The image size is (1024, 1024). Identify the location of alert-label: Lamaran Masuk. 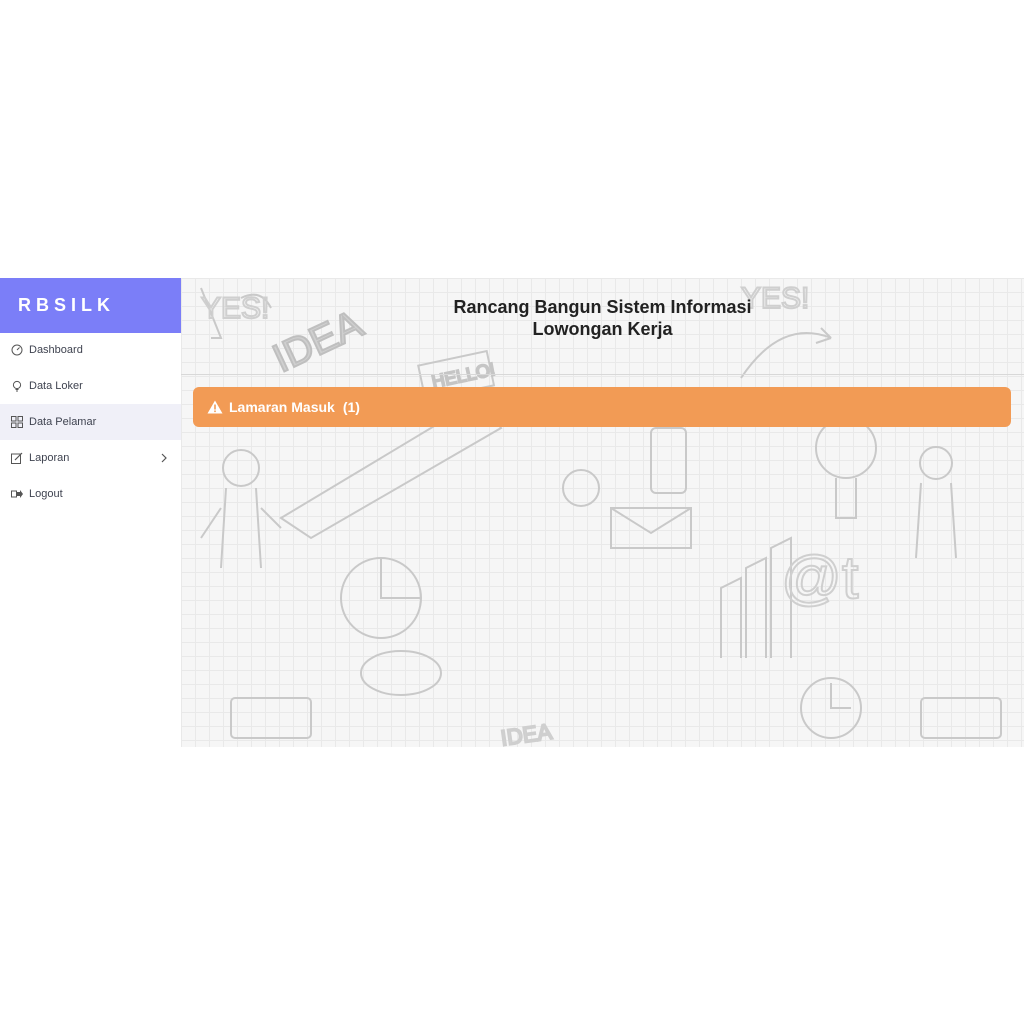
(282, 407).